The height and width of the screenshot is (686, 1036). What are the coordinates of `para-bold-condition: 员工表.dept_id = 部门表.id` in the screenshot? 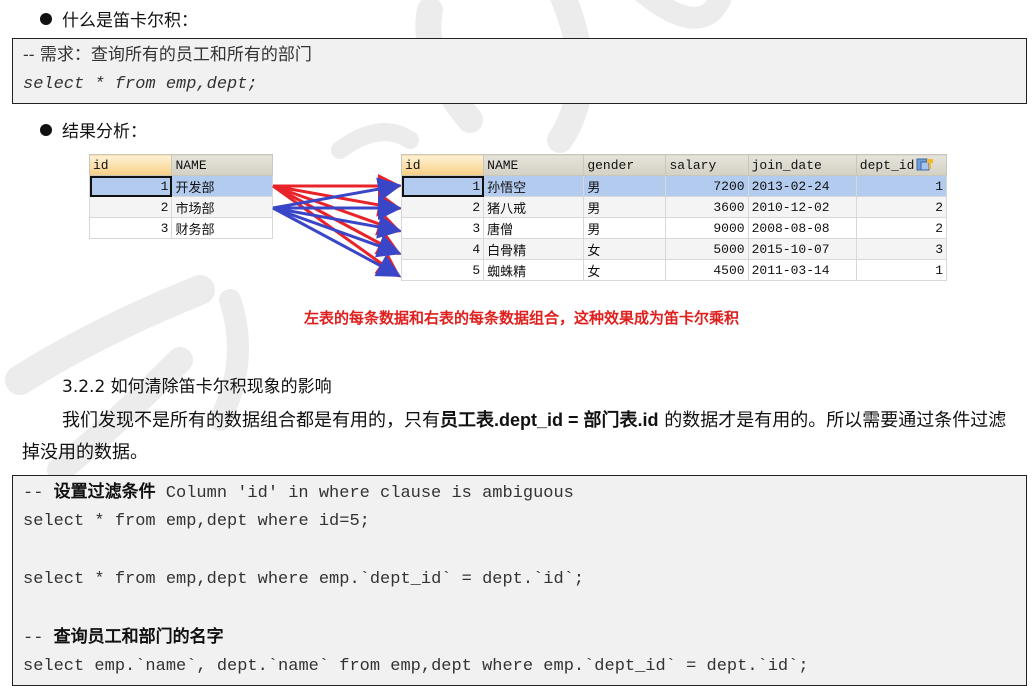 It's located at (549, 420).